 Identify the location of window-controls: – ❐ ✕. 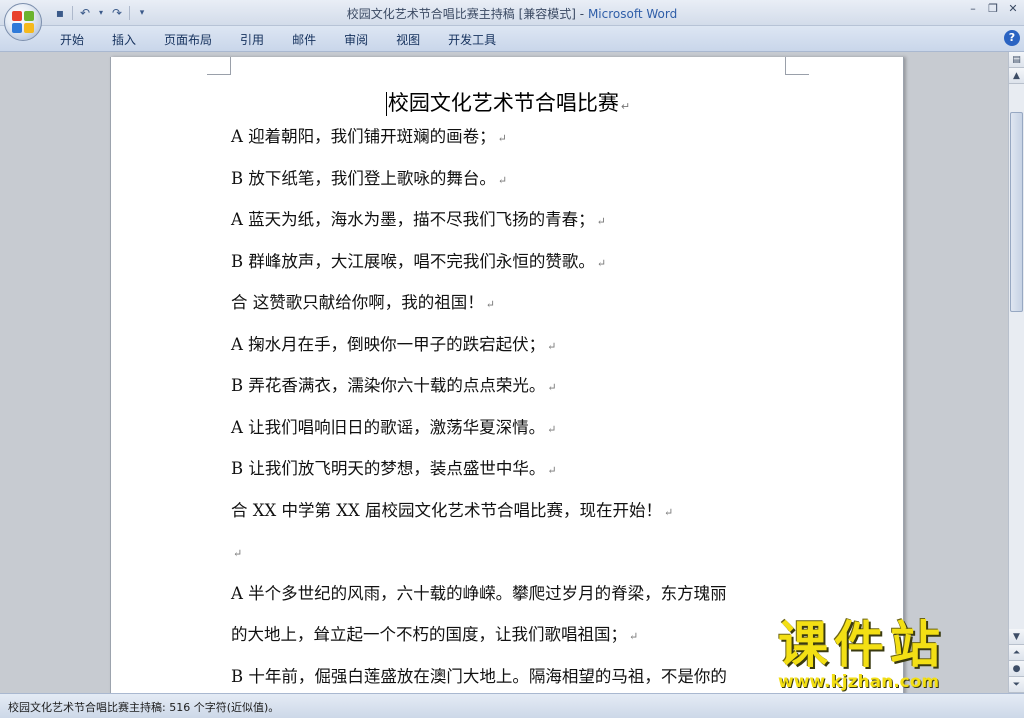
(993, 9).